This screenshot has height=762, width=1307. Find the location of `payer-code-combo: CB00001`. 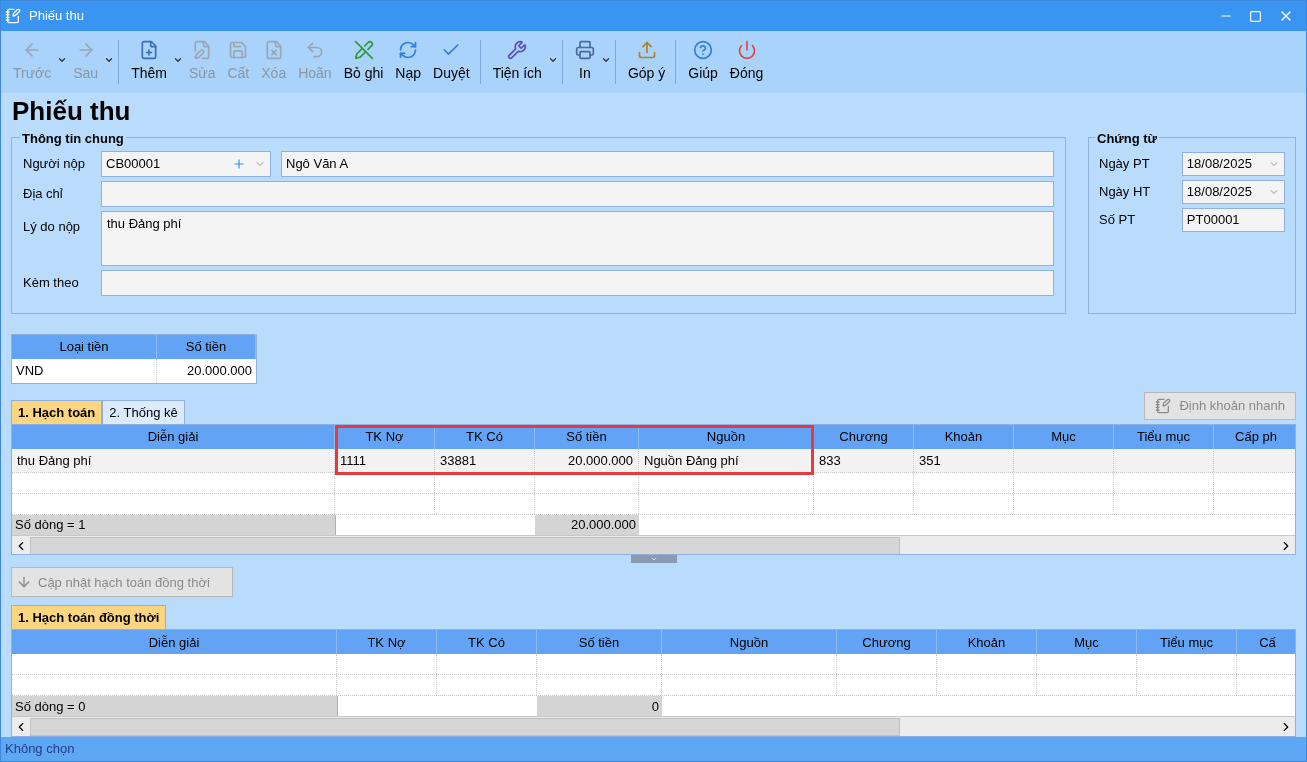

payer-code-combo: CB00001 is located at coordinates (186, 164).